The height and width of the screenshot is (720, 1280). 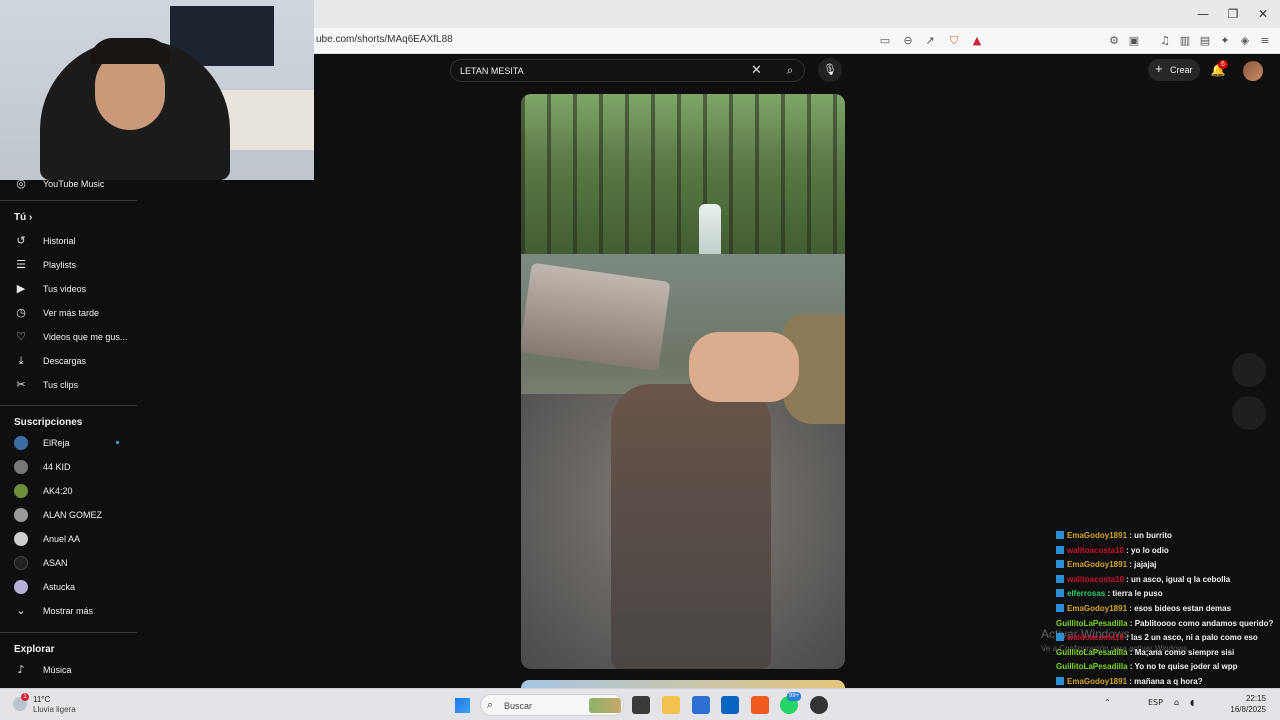 I want to click on chat-text: : un burrito, so click(x=1149, y=535).